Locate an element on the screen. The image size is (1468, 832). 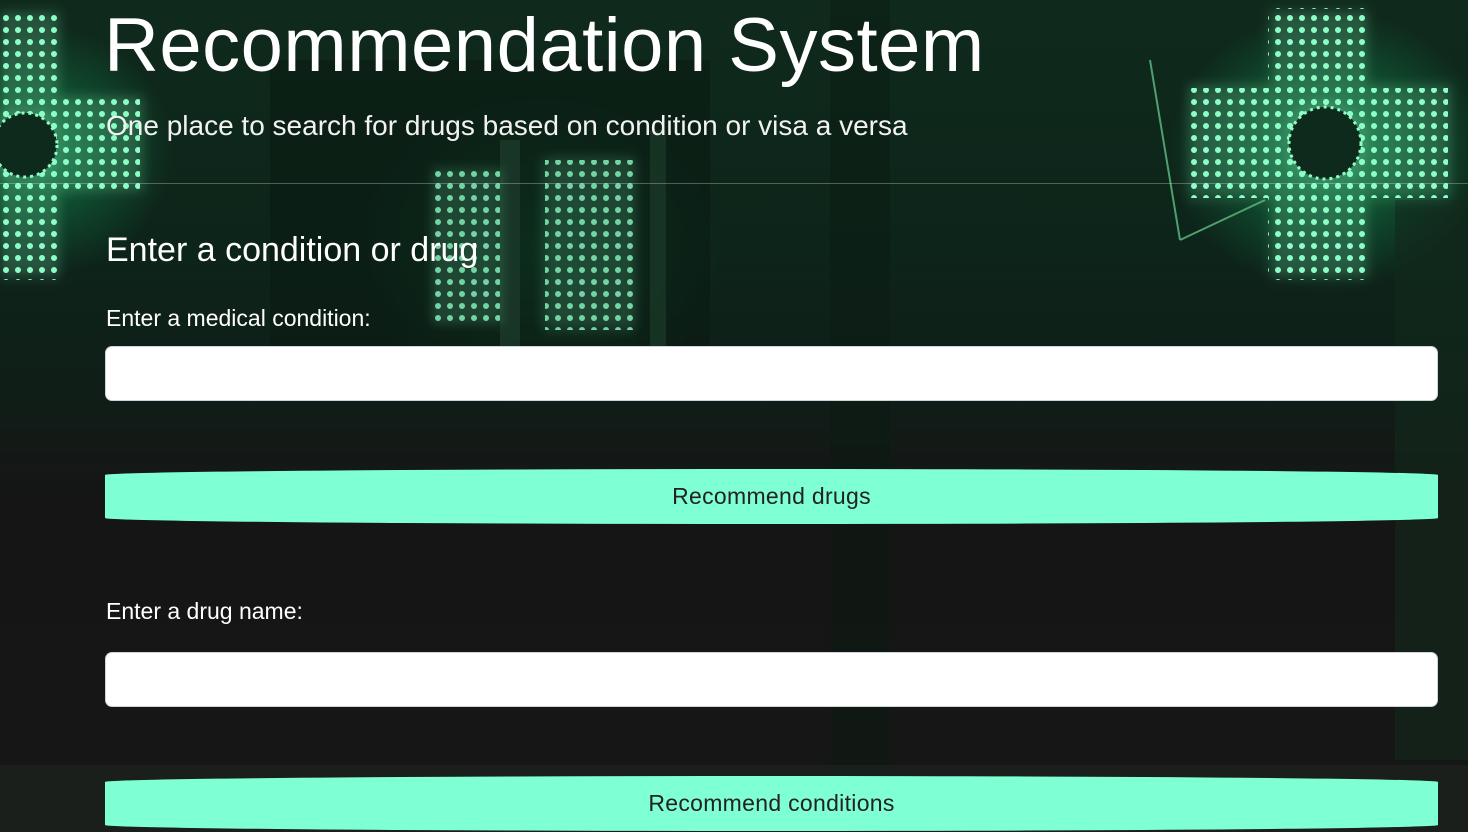
medical-condition-label: Enter a medical condition: is located at coordinates (238, 318).